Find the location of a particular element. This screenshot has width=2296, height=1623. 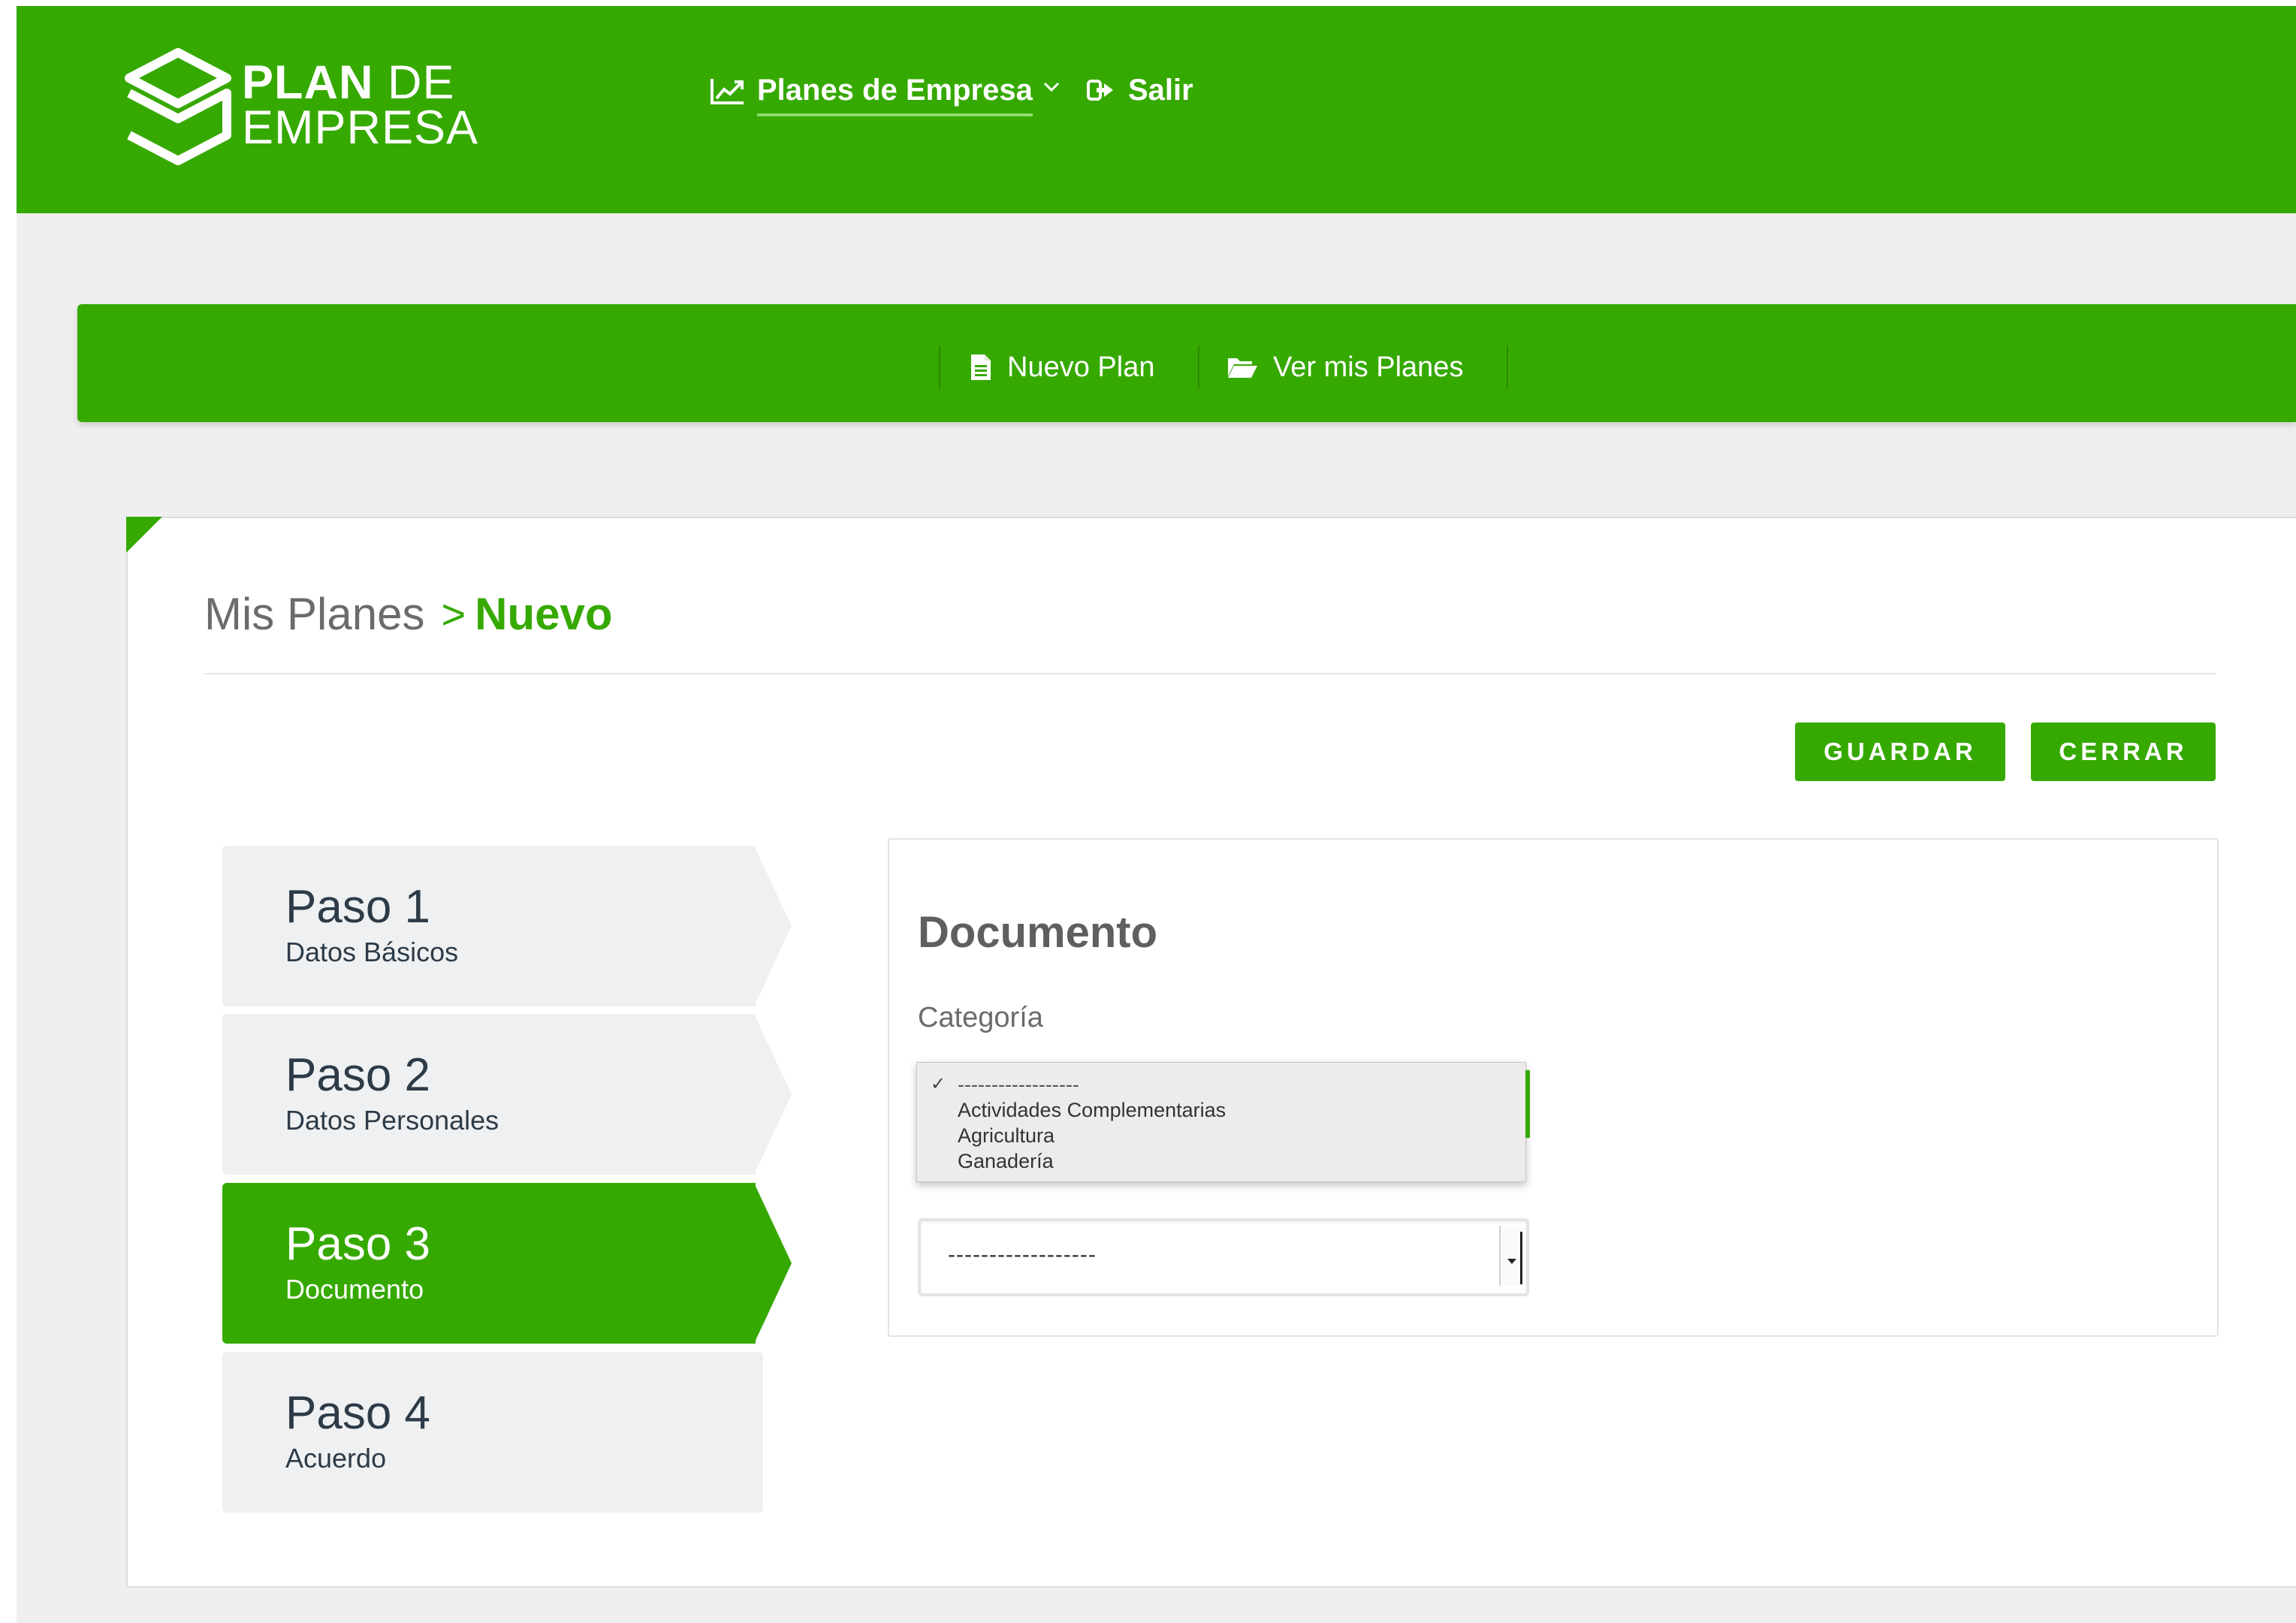

nav-planes-de-empresa: Planes de Empresa is located at coordinates (892, 98).